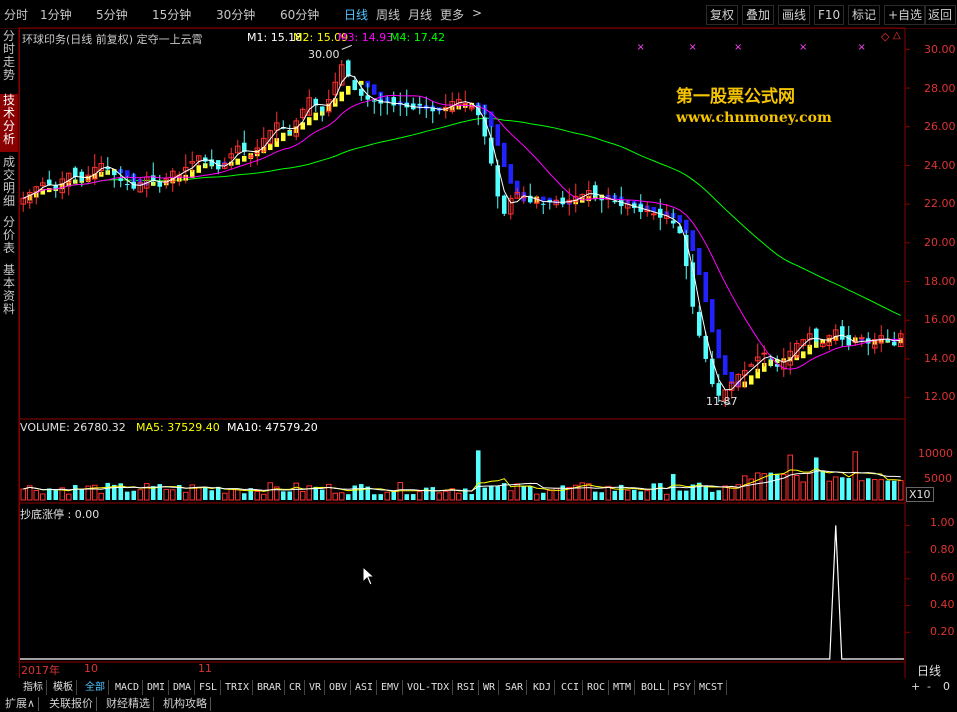 The image size is (957, 712). Describe the element at coordinates (915, 686) in the screenshot. I see `zoom-in-button: +` at that location.